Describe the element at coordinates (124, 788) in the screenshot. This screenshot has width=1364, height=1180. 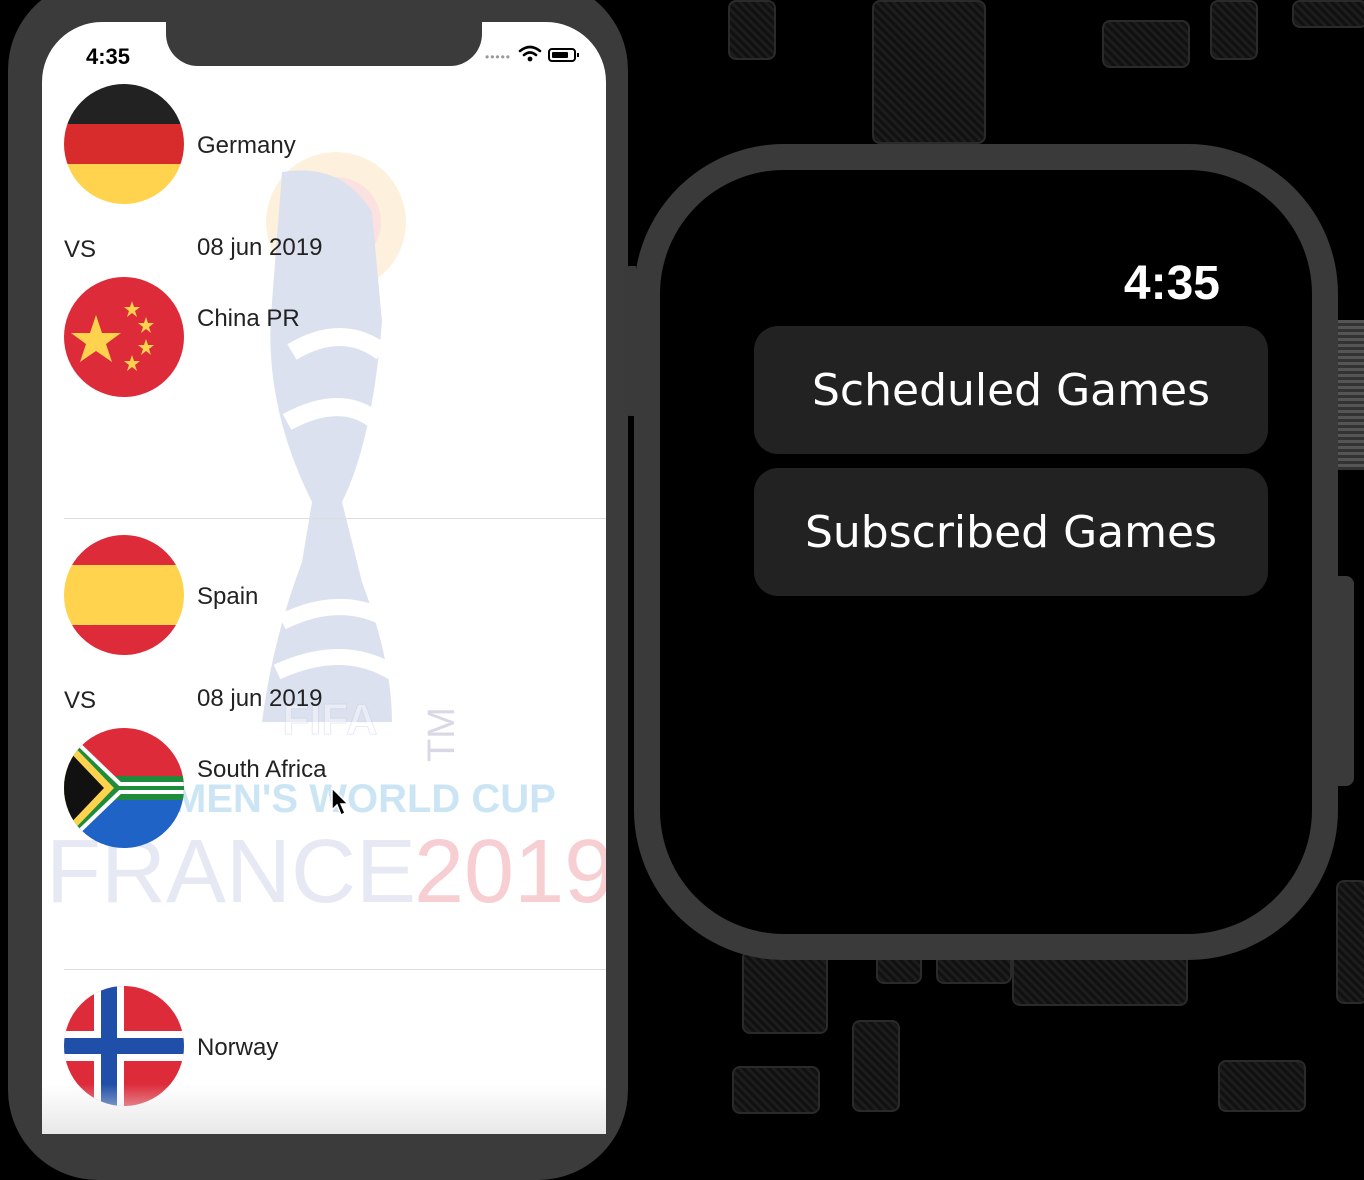
I see `south-africa-flag-icon` at that location.